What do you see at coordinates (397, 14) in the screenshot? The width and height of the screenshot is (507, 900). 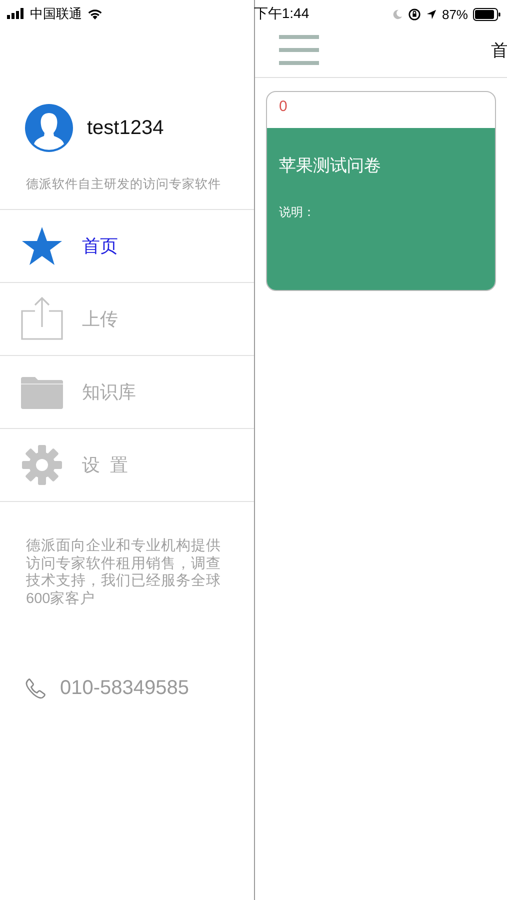 I see `moon-icon` at bounding box center [397, 14].